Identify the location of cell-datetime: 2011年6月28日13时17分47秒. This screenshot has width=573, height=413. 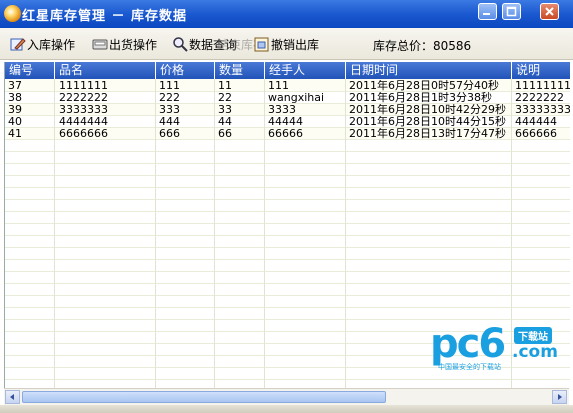
(427, 134).